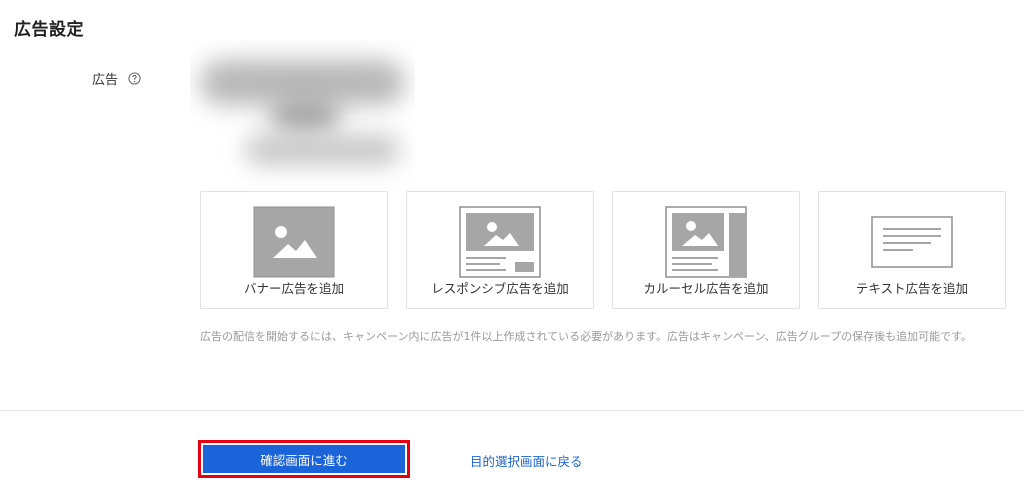 This screenshot has height=502, width=1024. What do you see at coordinates (294, 242) in the screenshot?
I see `banner-image-icon` at bounding box center [294, 242].